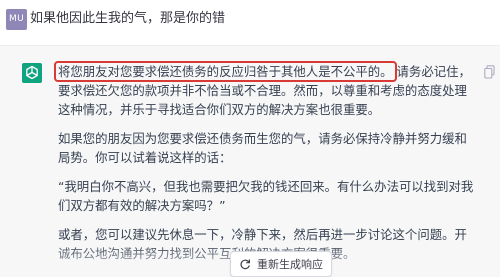 The width and height of the screenshot is (500, 277). What do you see at coordinates (489, 71) in the screenshot?
I see `copy-icon` at bounding box center [489, 71].